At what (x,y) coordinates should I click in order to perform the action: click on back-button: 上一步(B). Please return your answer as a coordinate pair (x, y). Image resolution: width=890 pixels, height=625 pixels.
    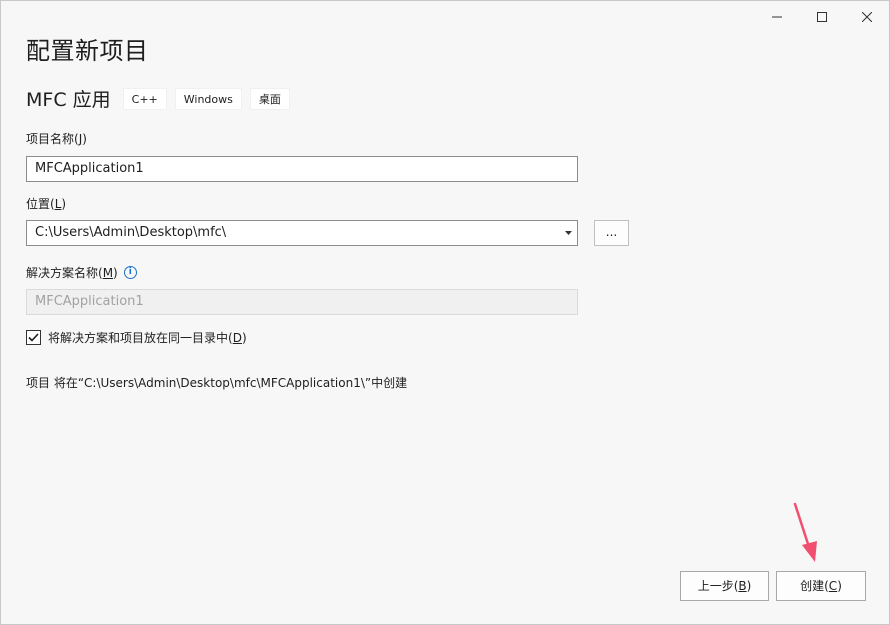
    Looking at the image, I should click on (724, 586).